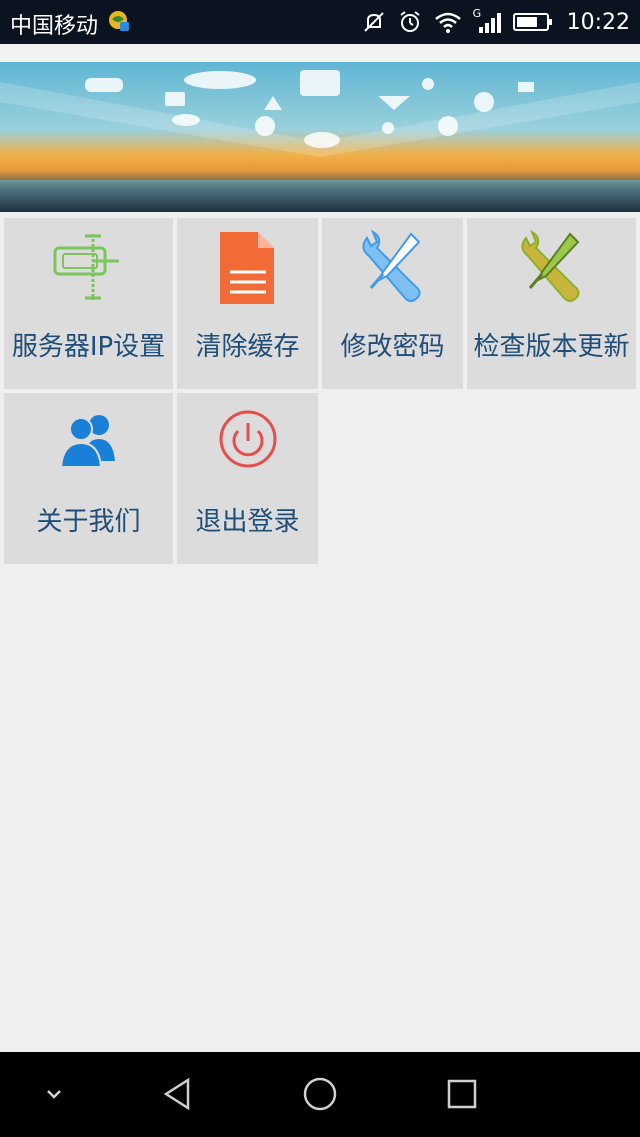  Describe the element at coordinates (88, 303) in the screenshot. I see `menu-item-server-ip: 服务器IP设置` at that location.